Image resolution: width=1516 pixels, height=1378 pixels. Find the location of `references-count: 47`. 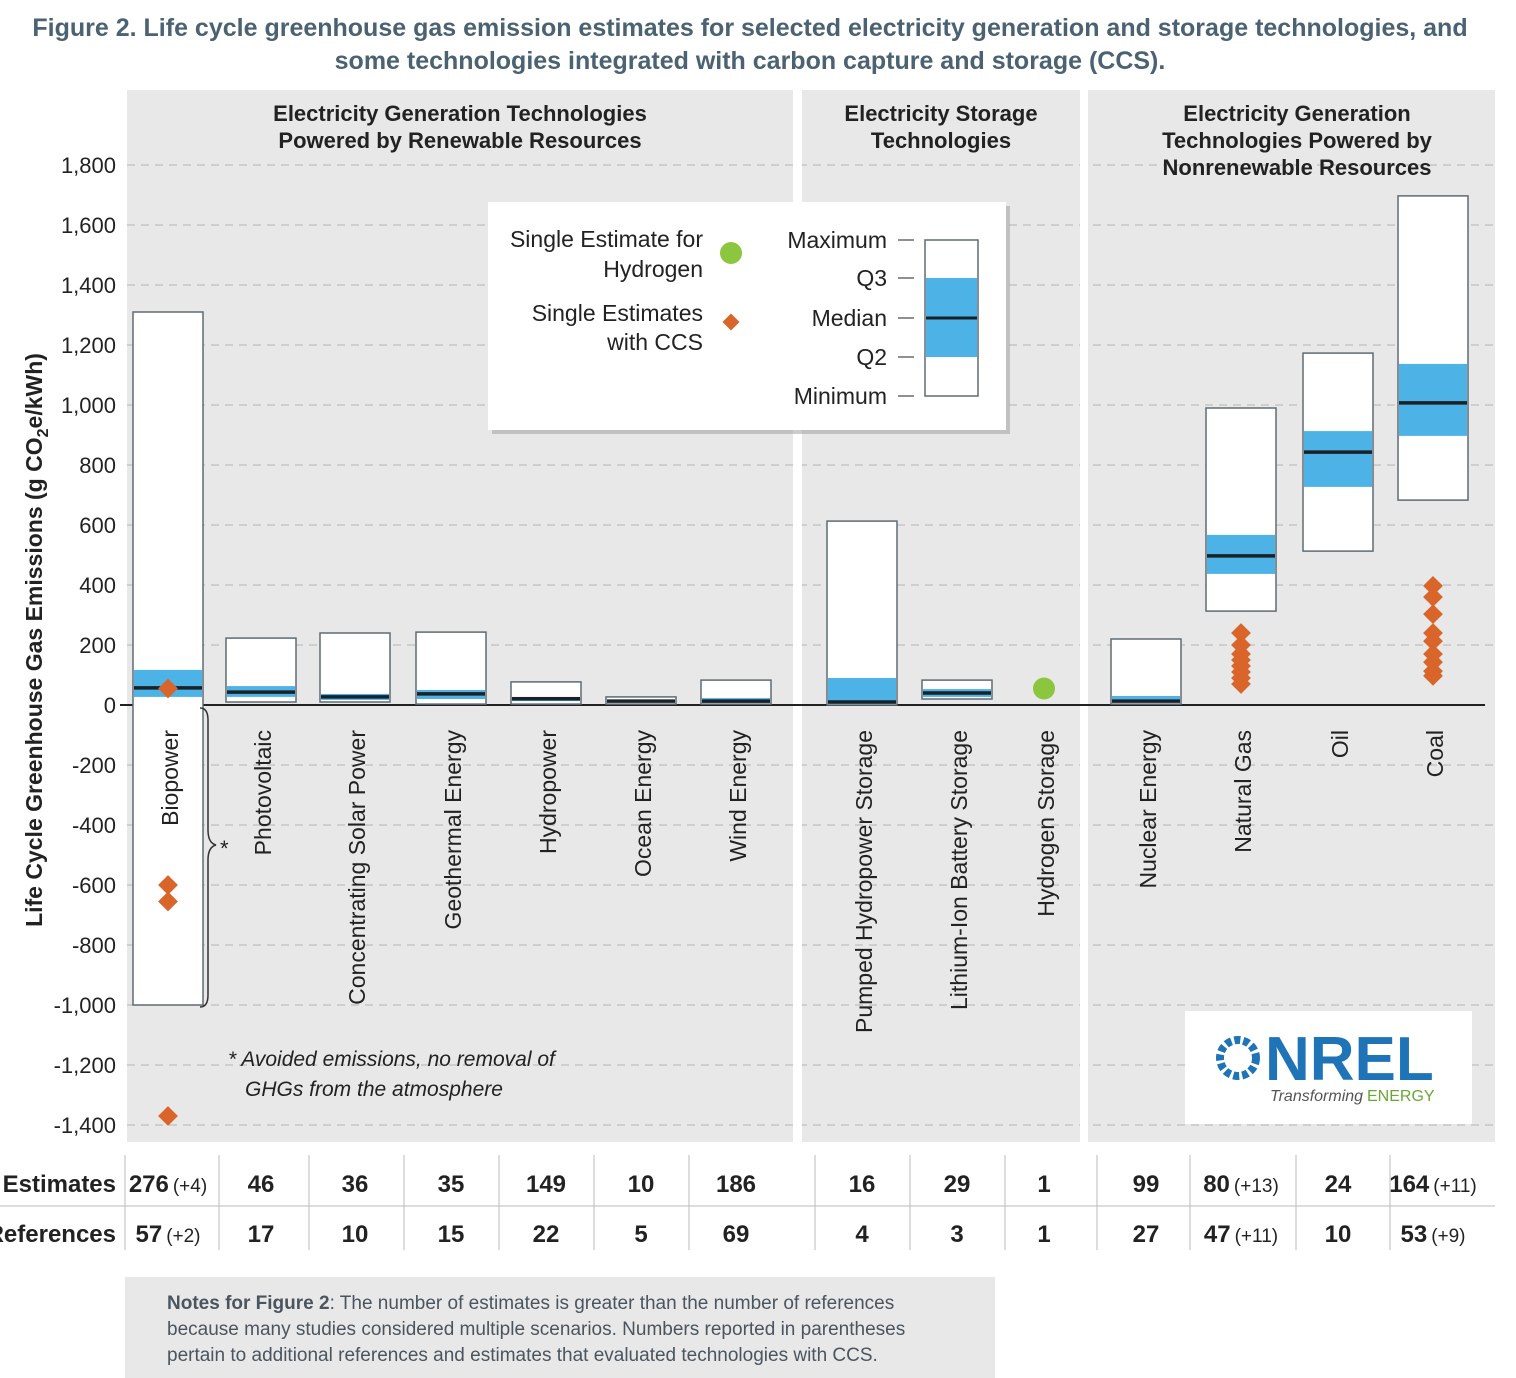

references-count: 47 is located at coordinates (1217, 1234).